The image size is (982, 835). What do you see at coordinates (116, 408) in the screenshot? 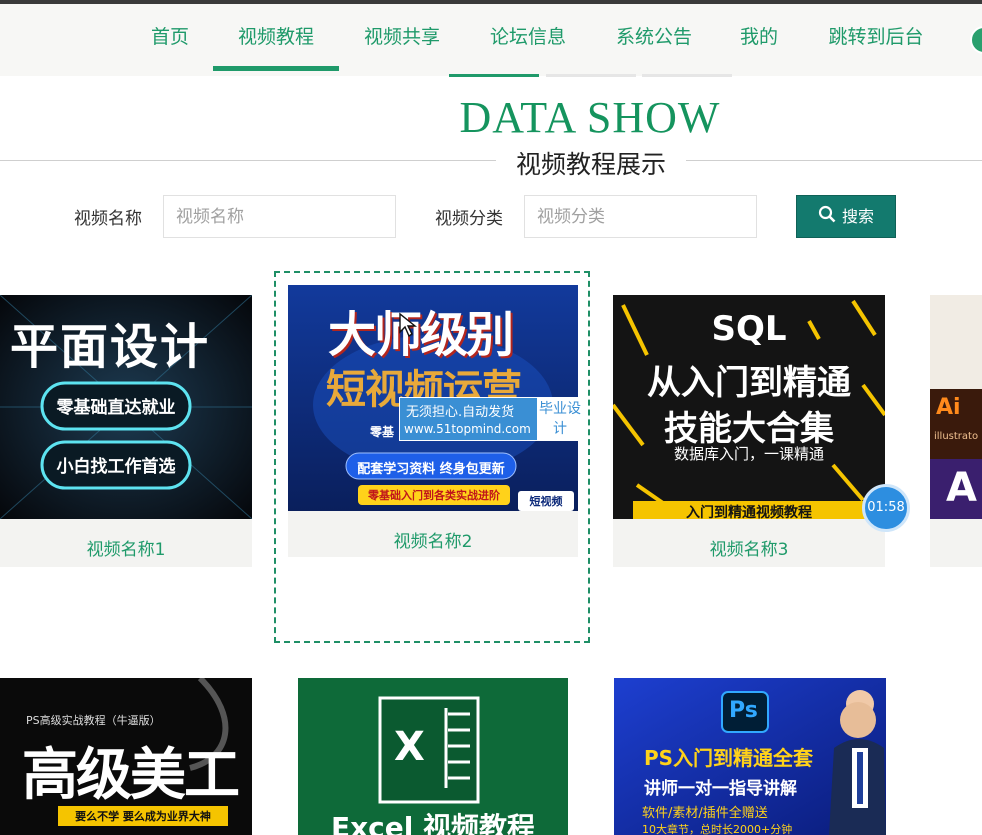
I see `poster-pill: 零基础直达就业` at bounding box center [116, 408].